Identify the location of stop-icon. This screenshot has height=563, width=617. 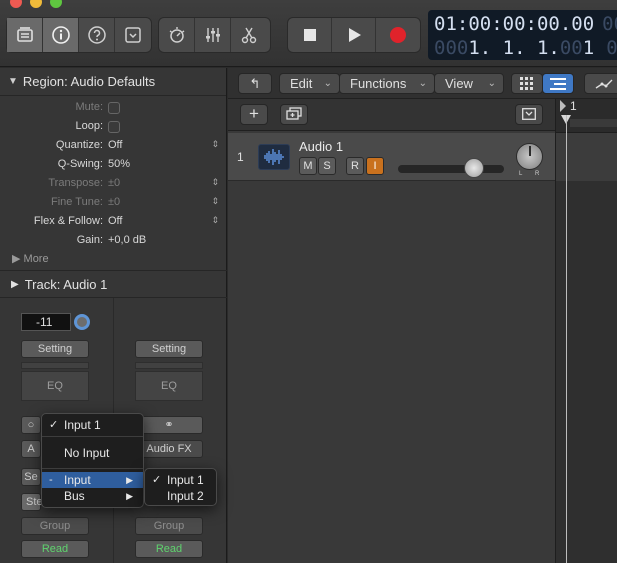
(309, 35).